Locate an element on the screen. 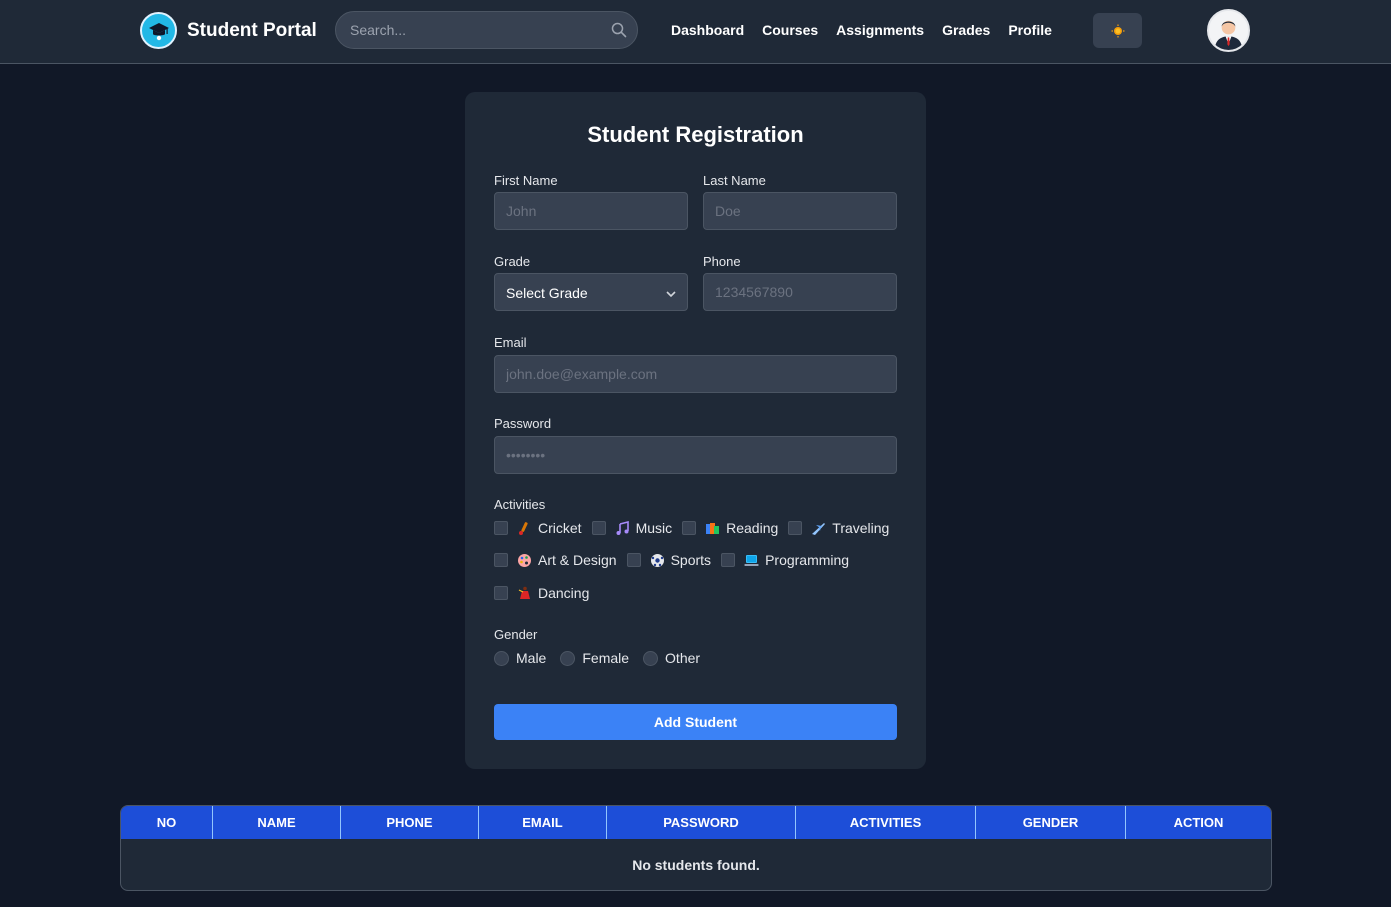  activity-programming: Programming is located at coordinates (785, 560).